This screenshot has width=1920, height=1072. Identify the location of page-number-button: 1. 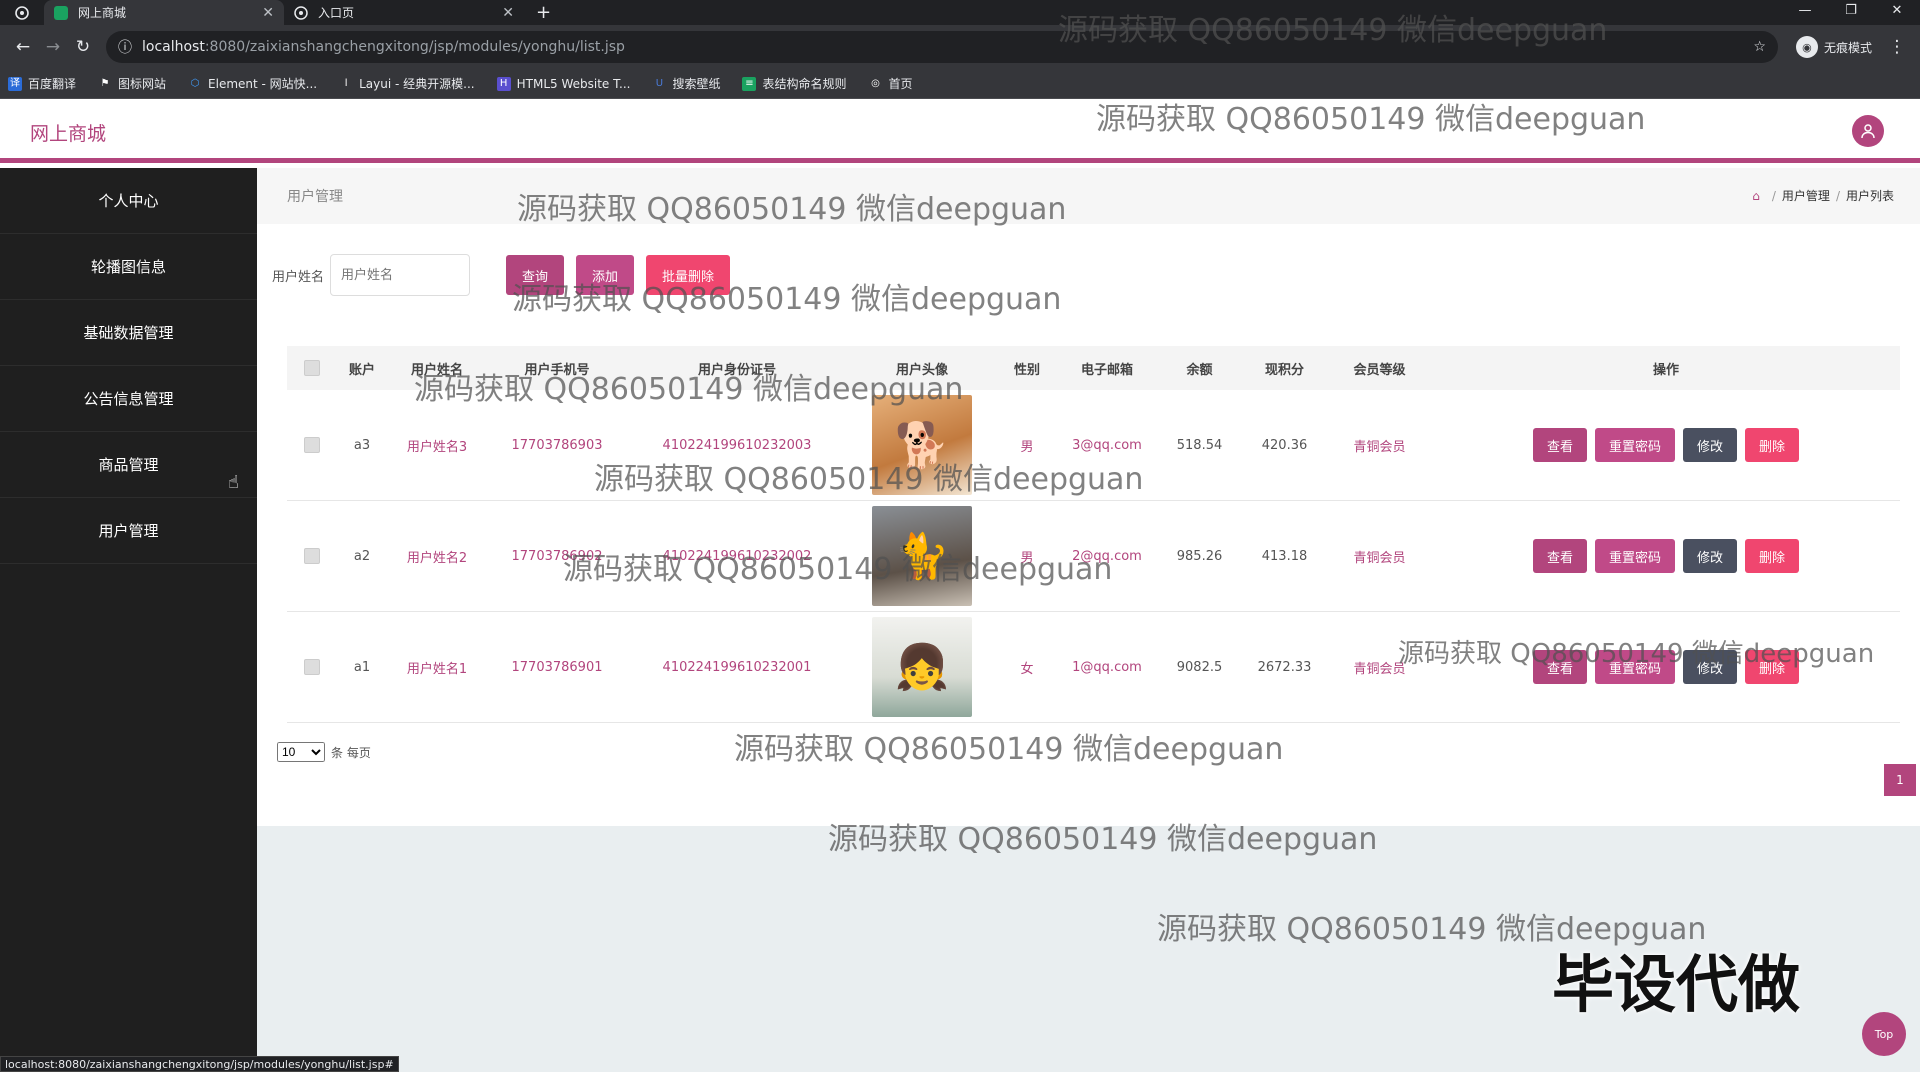
(1900, 780).